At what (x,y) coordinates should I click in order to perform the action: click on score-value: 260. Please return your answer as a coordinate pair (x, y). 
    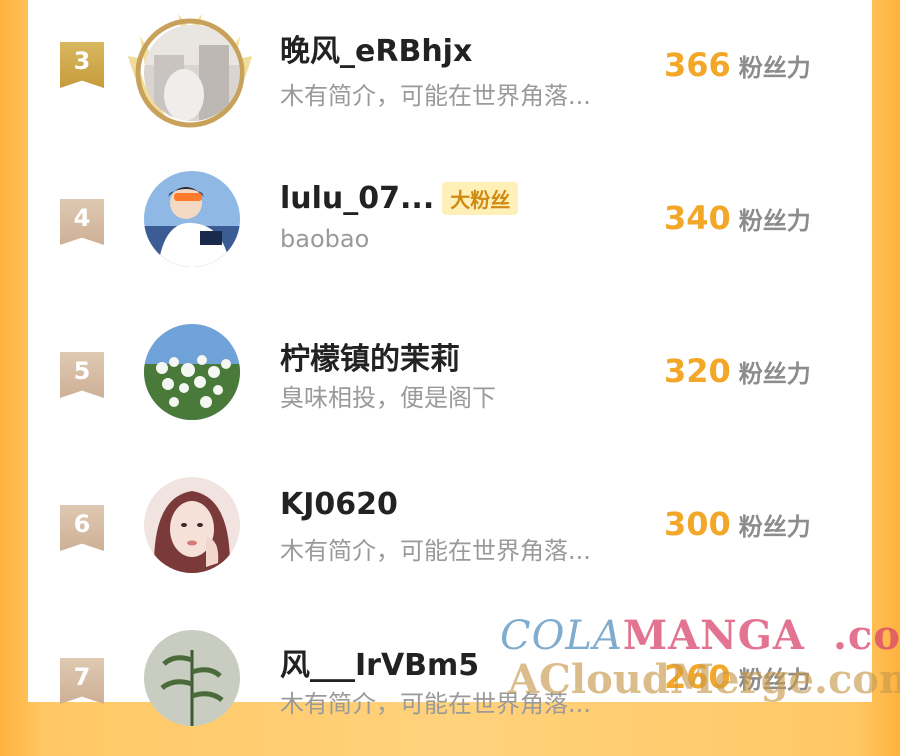
    Looking at the image, I should click on (697, 677).